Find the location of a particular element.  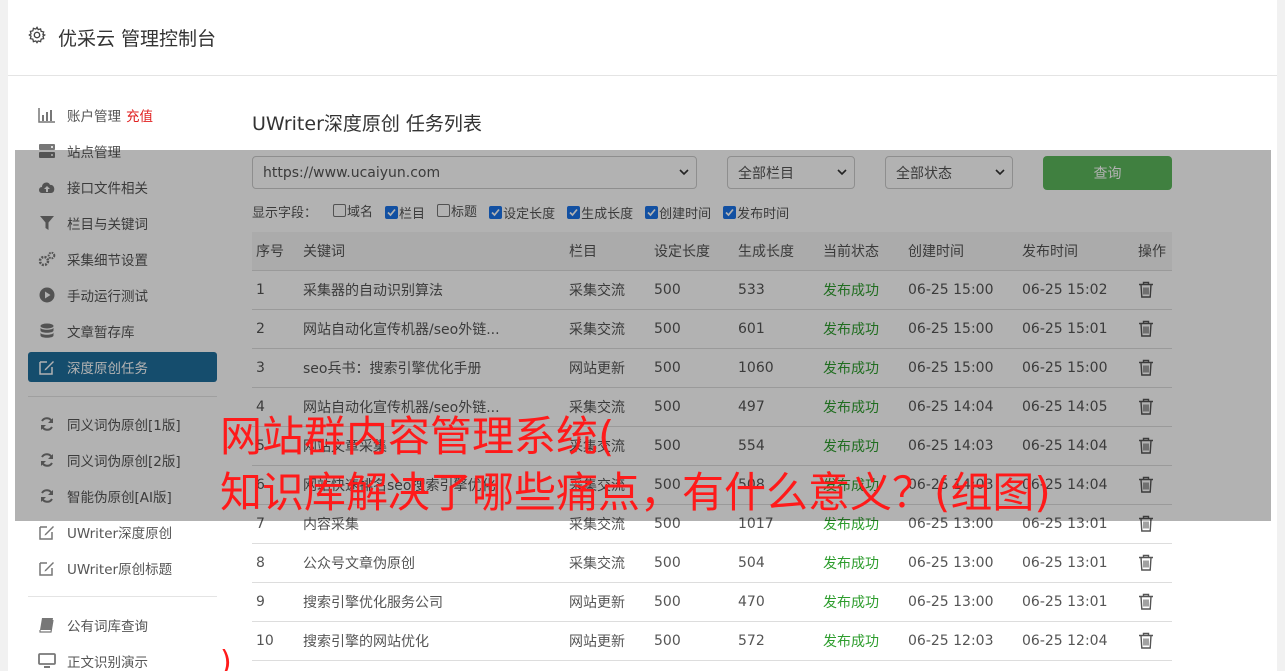

headline-line-2: 知识库解决了哪些痛点，有什么意义？(组图) is located at coordinates (635, 492).